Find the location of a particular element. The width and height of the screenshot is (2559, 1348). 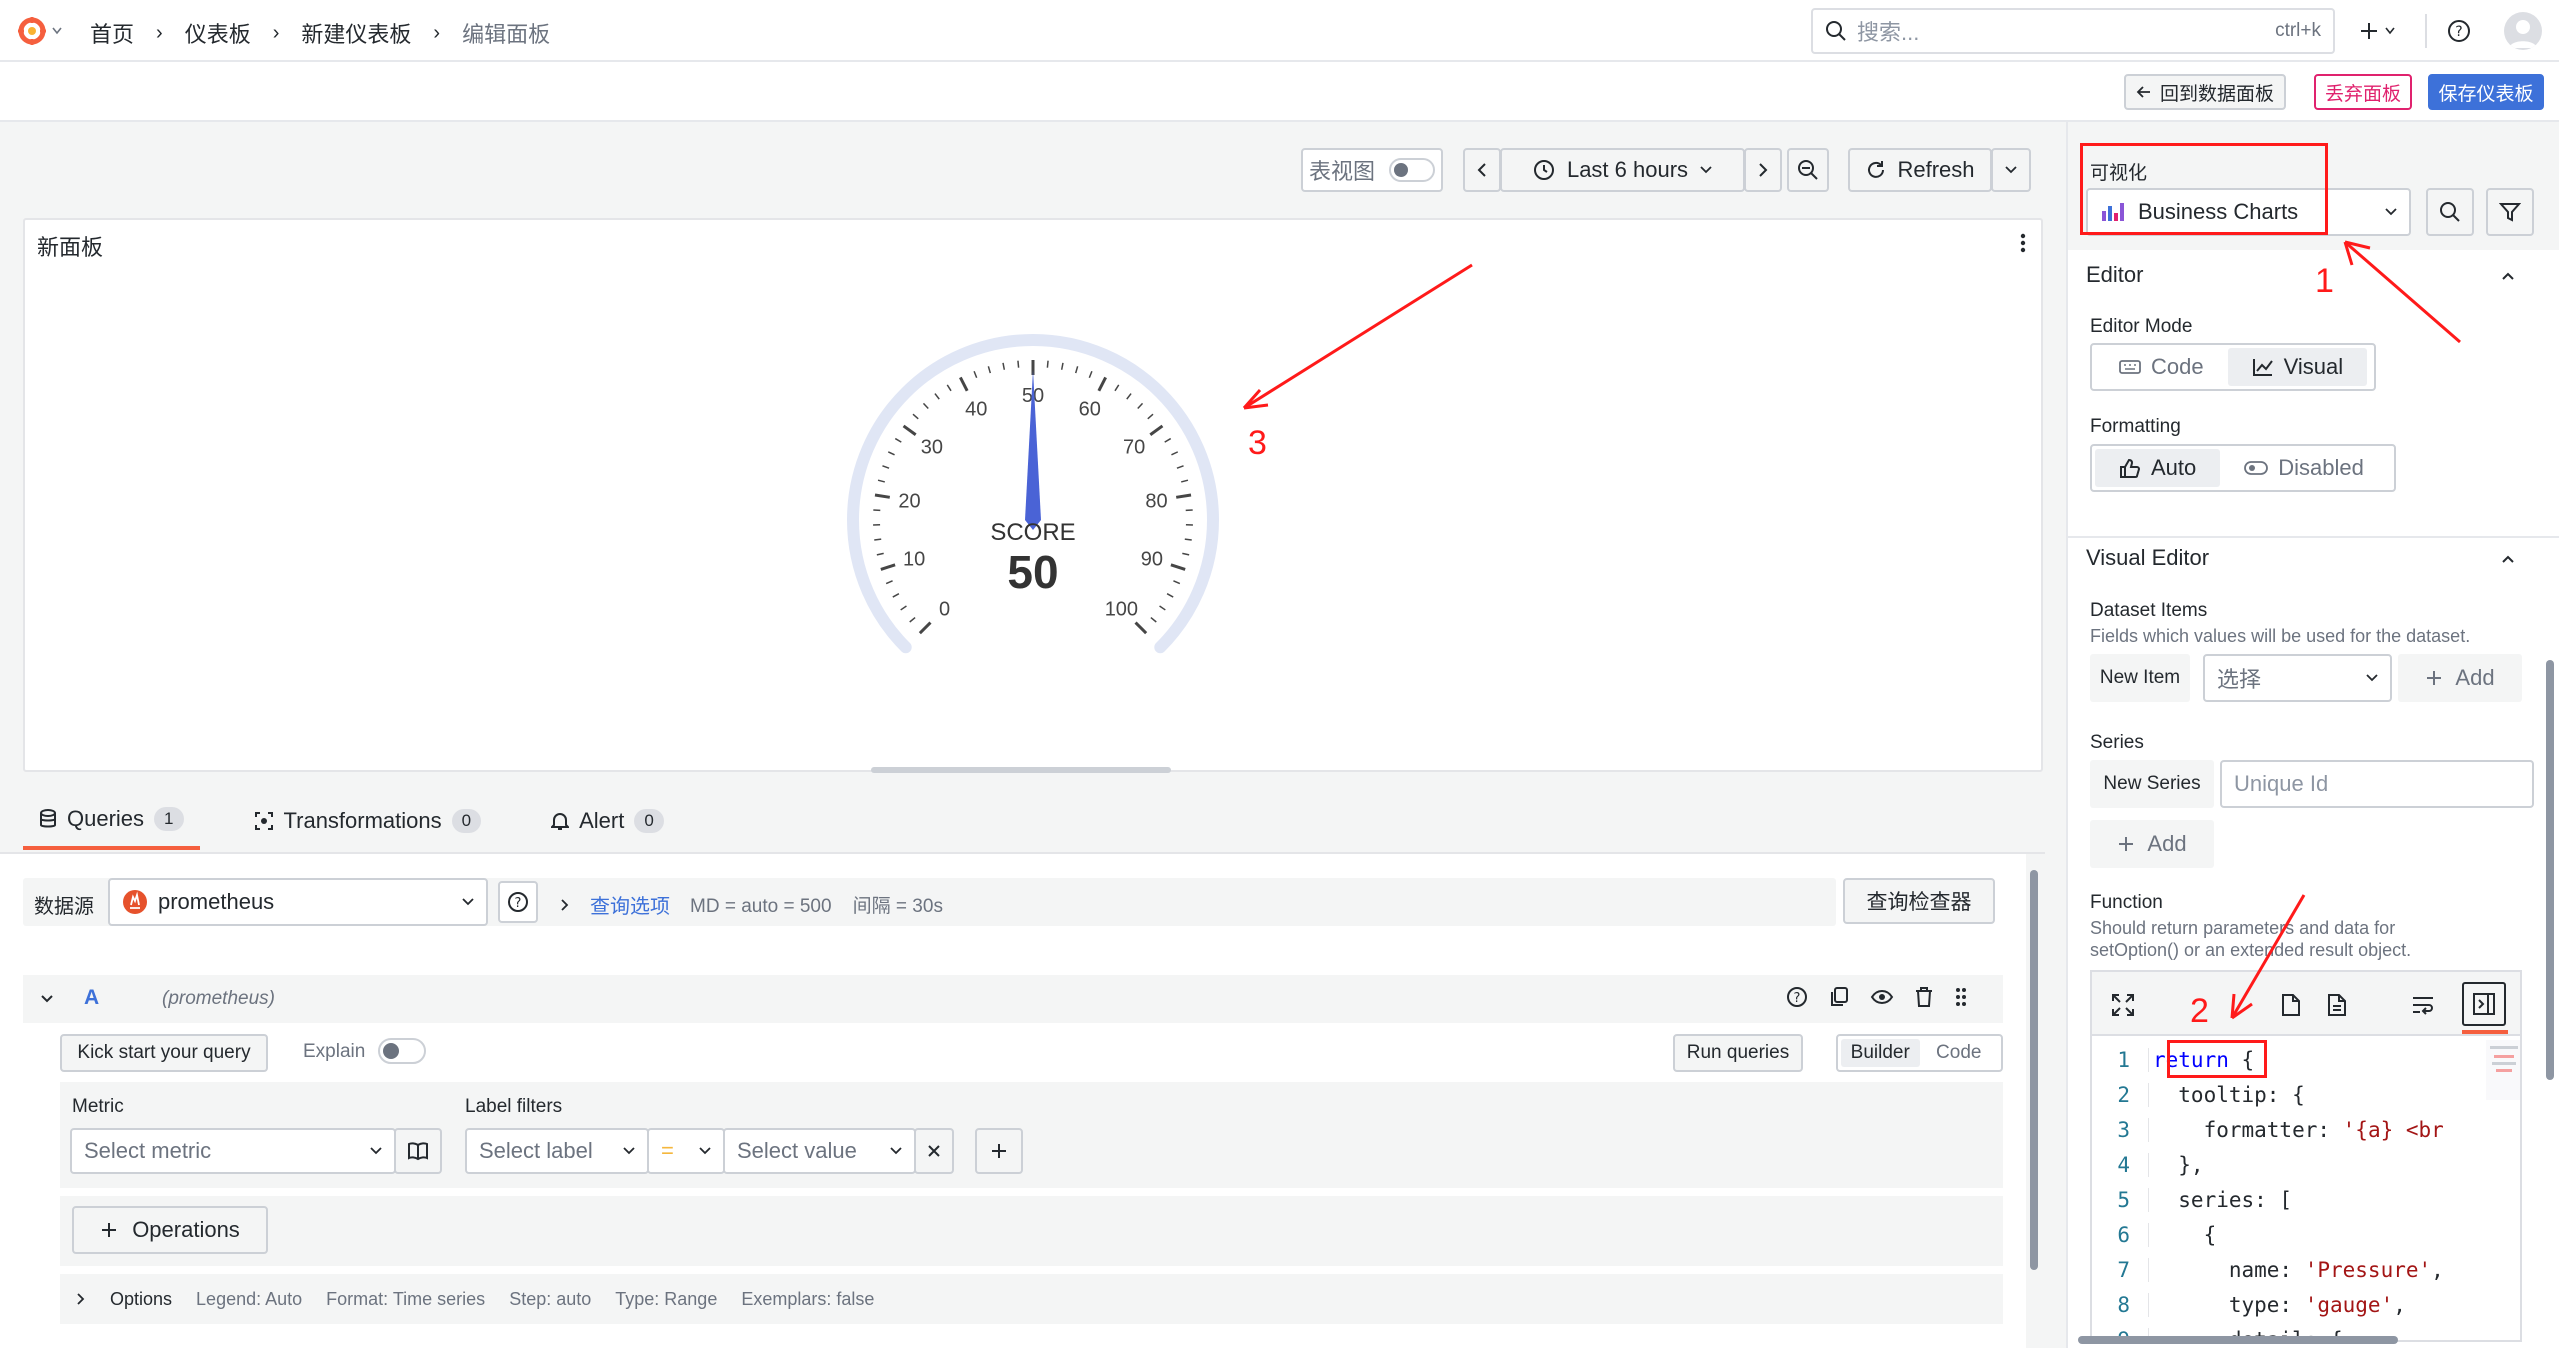

query-scrollbar is located at coordinates (2034, 1070).